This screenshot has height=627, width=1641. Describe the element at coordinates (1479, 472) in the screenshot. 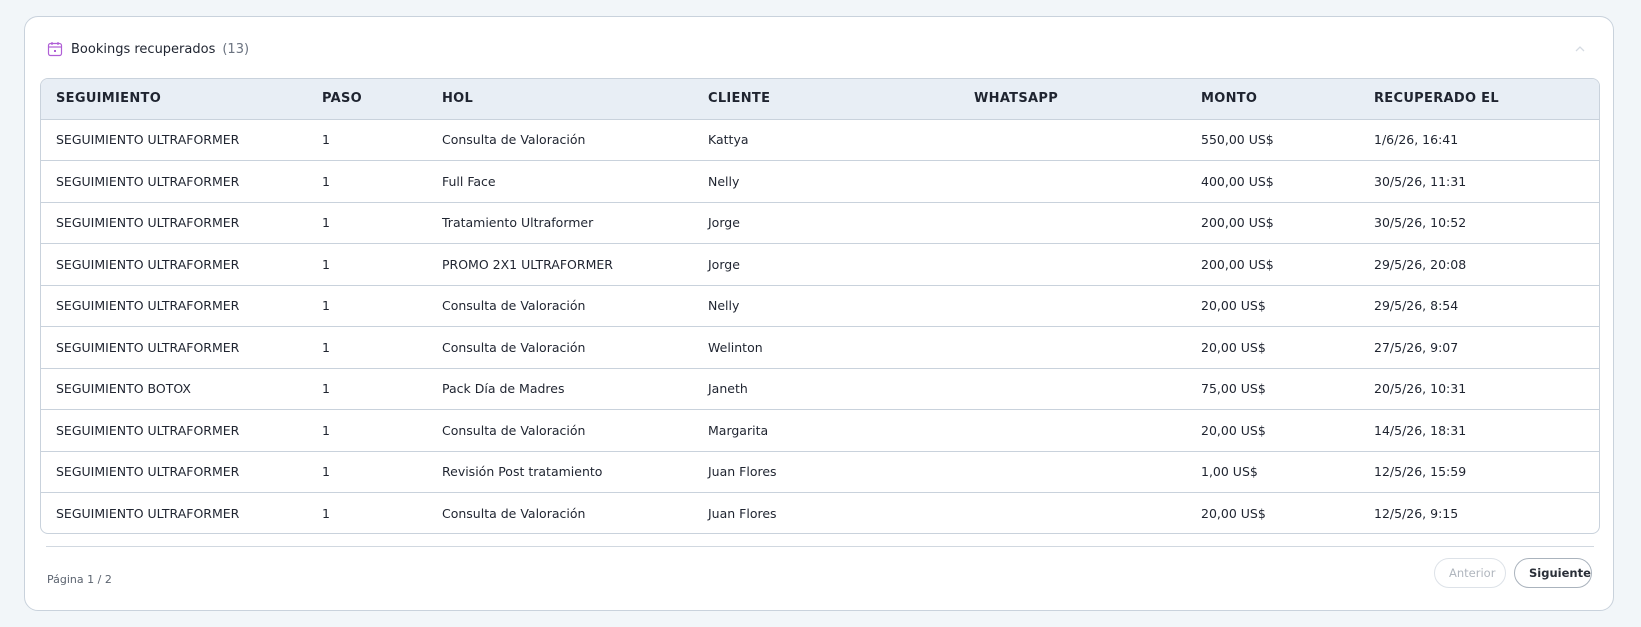

I see `cell-recuperado: 12/5/26, 15:59` at that location.